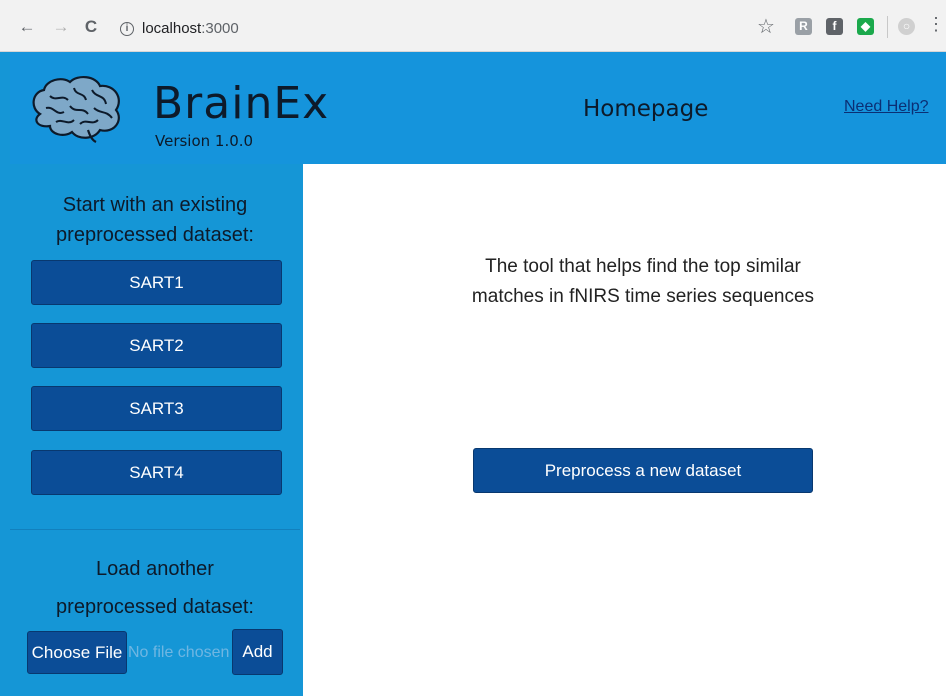 This screenshot has width=946, height=696. What do you see at coordinates (643, 296) in the screenshot?
I see `tagline-line-2: matches in fNIRS time series sequences` at bounding box center [643, 296].